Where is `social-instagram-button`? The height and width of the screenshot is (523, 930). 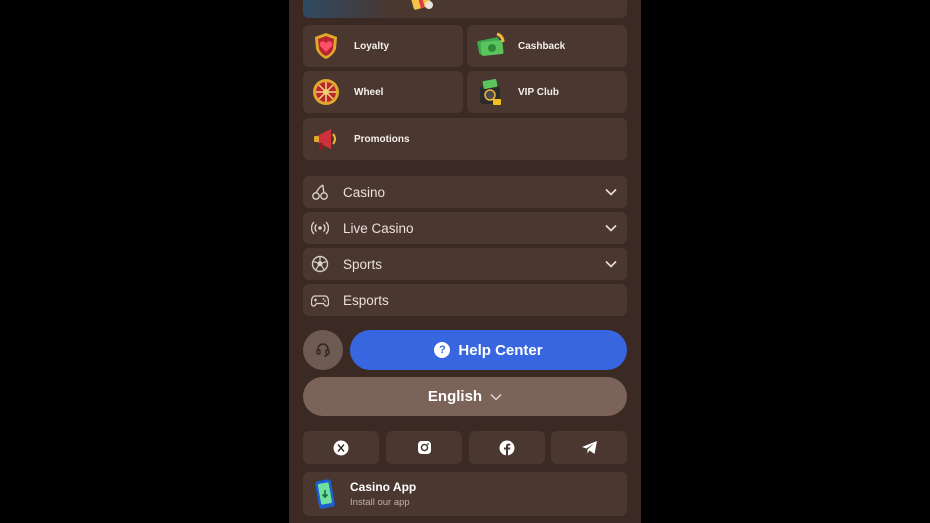 social-instagram-button is located at coordinates (424, 447).